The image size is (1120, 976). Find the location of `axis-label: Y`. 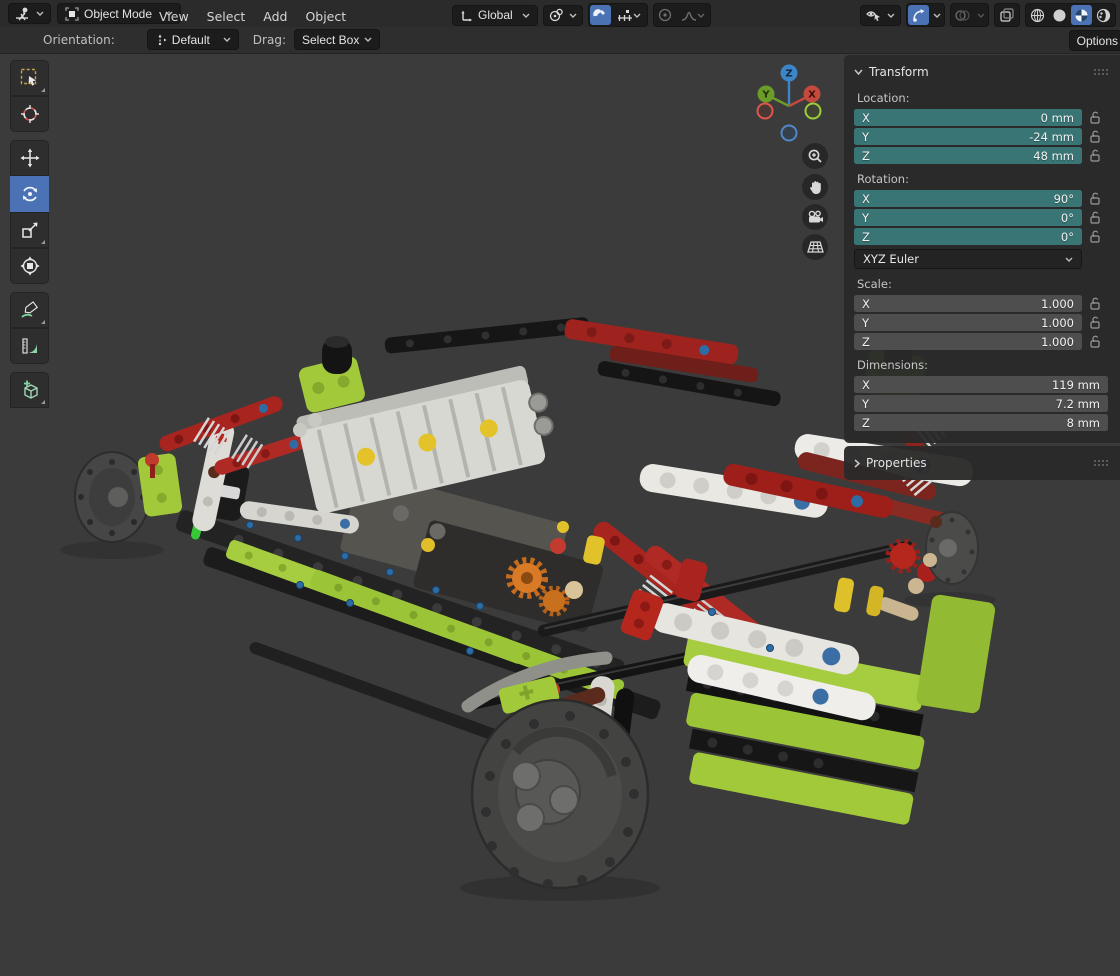

axis-label: Y is located at coordinates (866, 322).